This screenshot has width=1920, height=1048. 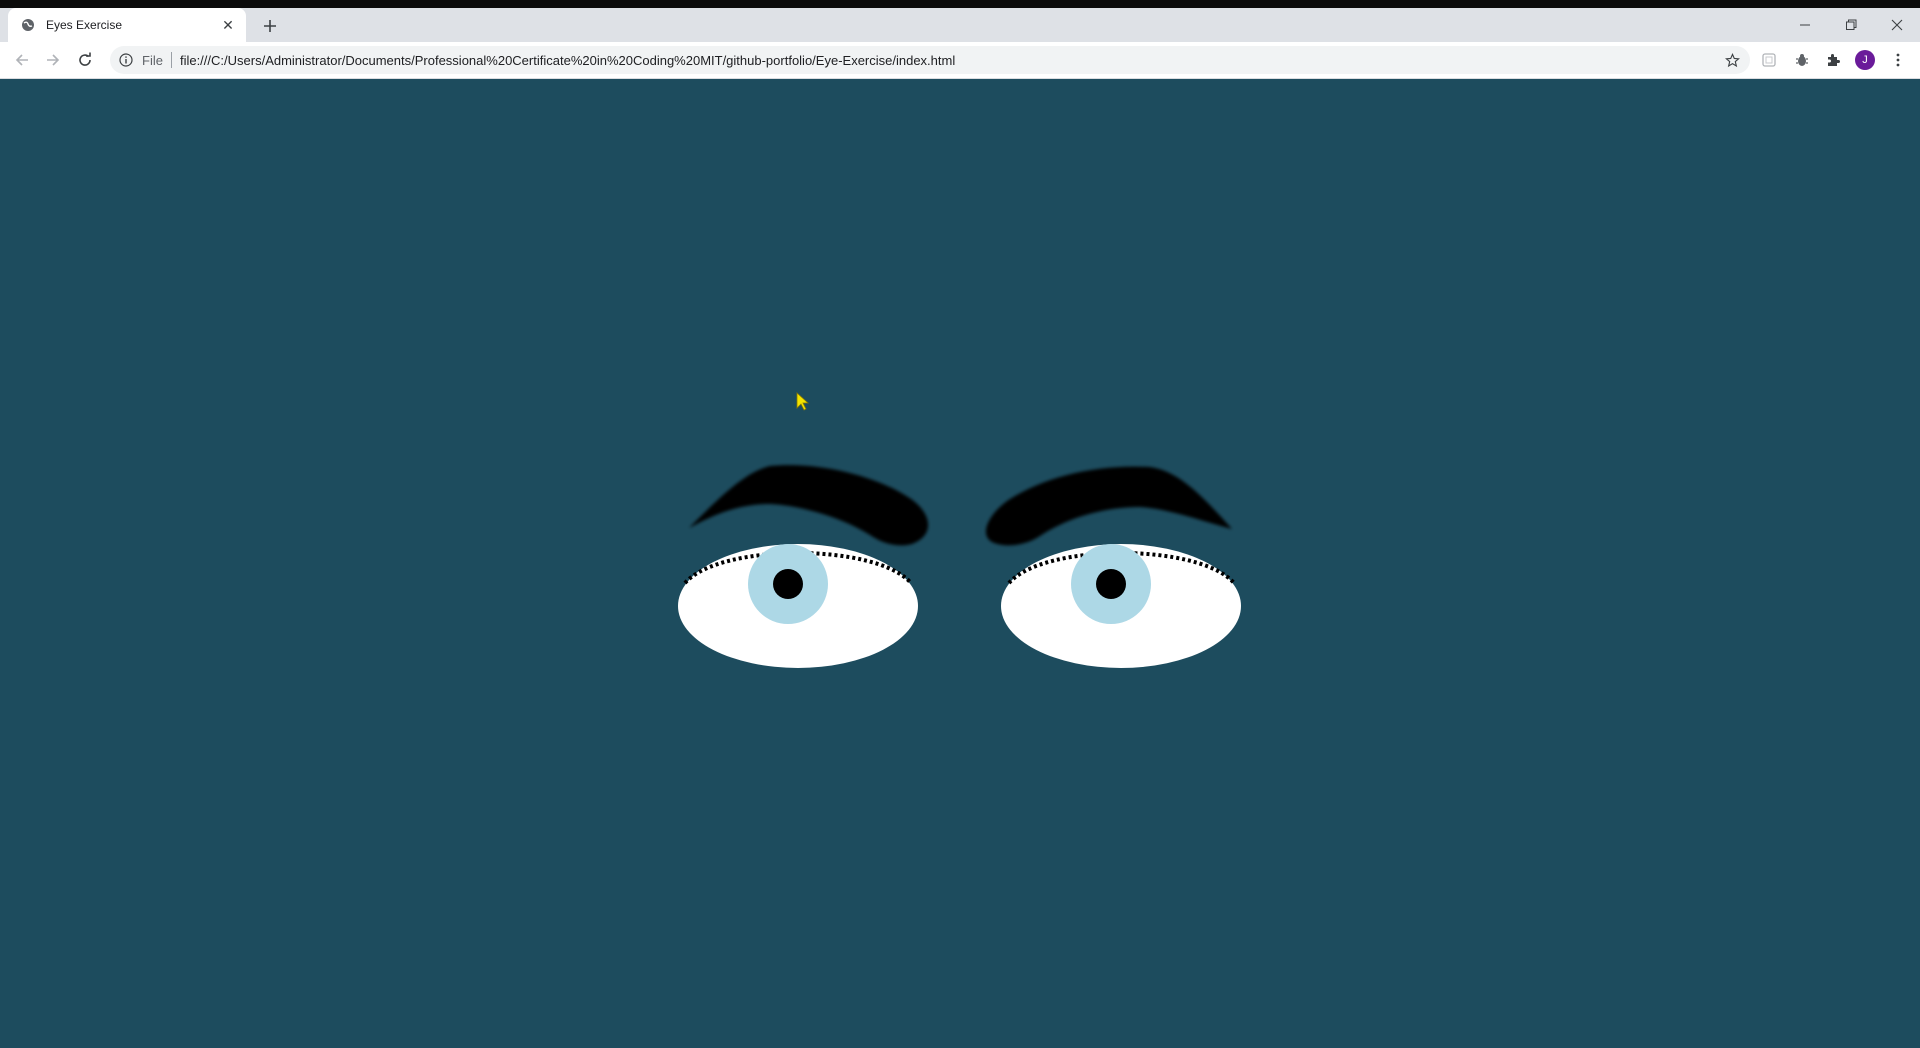 I want to click on close-tab-icon: ✕, so click(x=228, y=25).